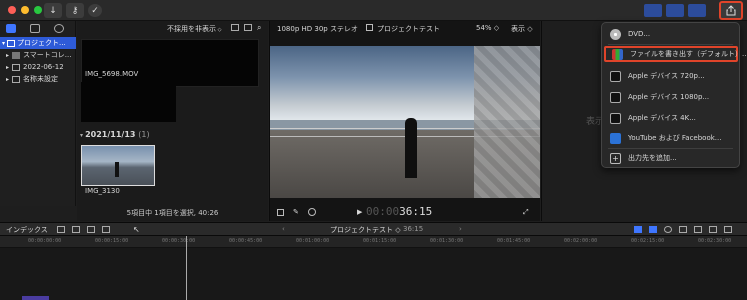  Describe the element at coordinates (76, 229) in the screenshot. I see `insert-icon` at that location.